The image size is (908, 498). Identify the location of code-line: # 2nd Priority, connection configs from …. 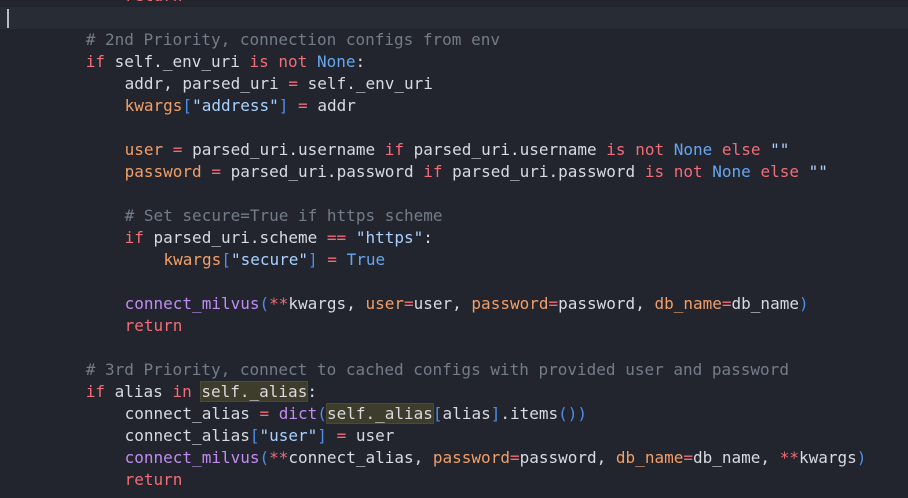
(293, 40).